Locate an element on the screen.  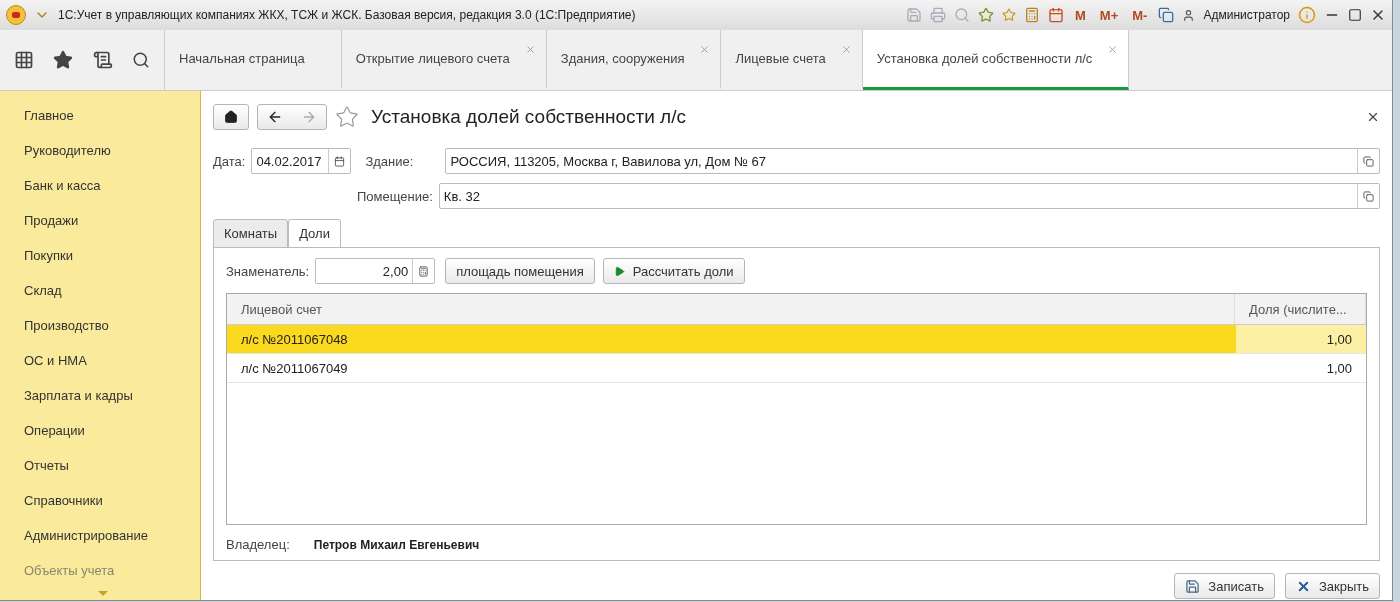
search-icon is located at coordinates (141, 60).